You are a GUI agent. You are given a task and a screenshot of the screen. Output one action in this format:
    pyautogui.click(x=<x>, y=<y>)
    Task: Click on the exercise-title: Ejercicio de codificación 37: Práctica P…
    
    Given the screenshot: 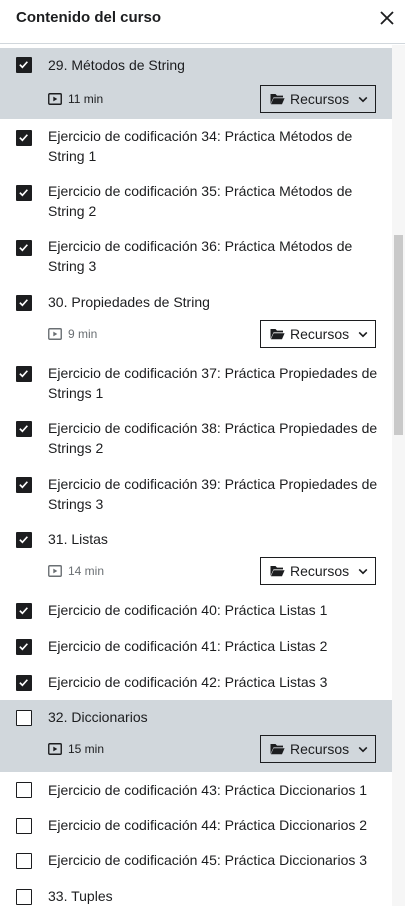 What is the action you would take?
    pyautogui.click(x=213, y=383)
    